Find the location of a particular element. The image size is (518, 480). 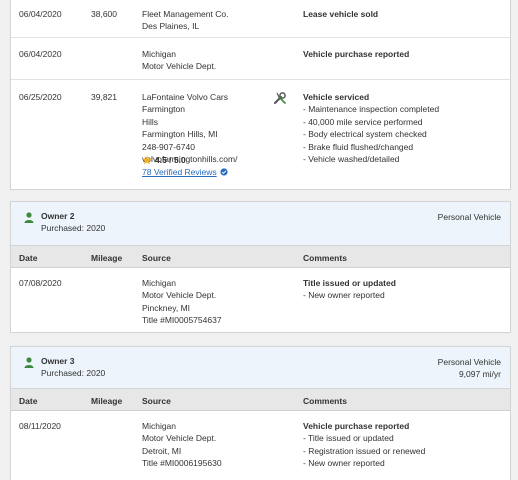

source-line: Detroit, MI is located at coordinates (162, 450).